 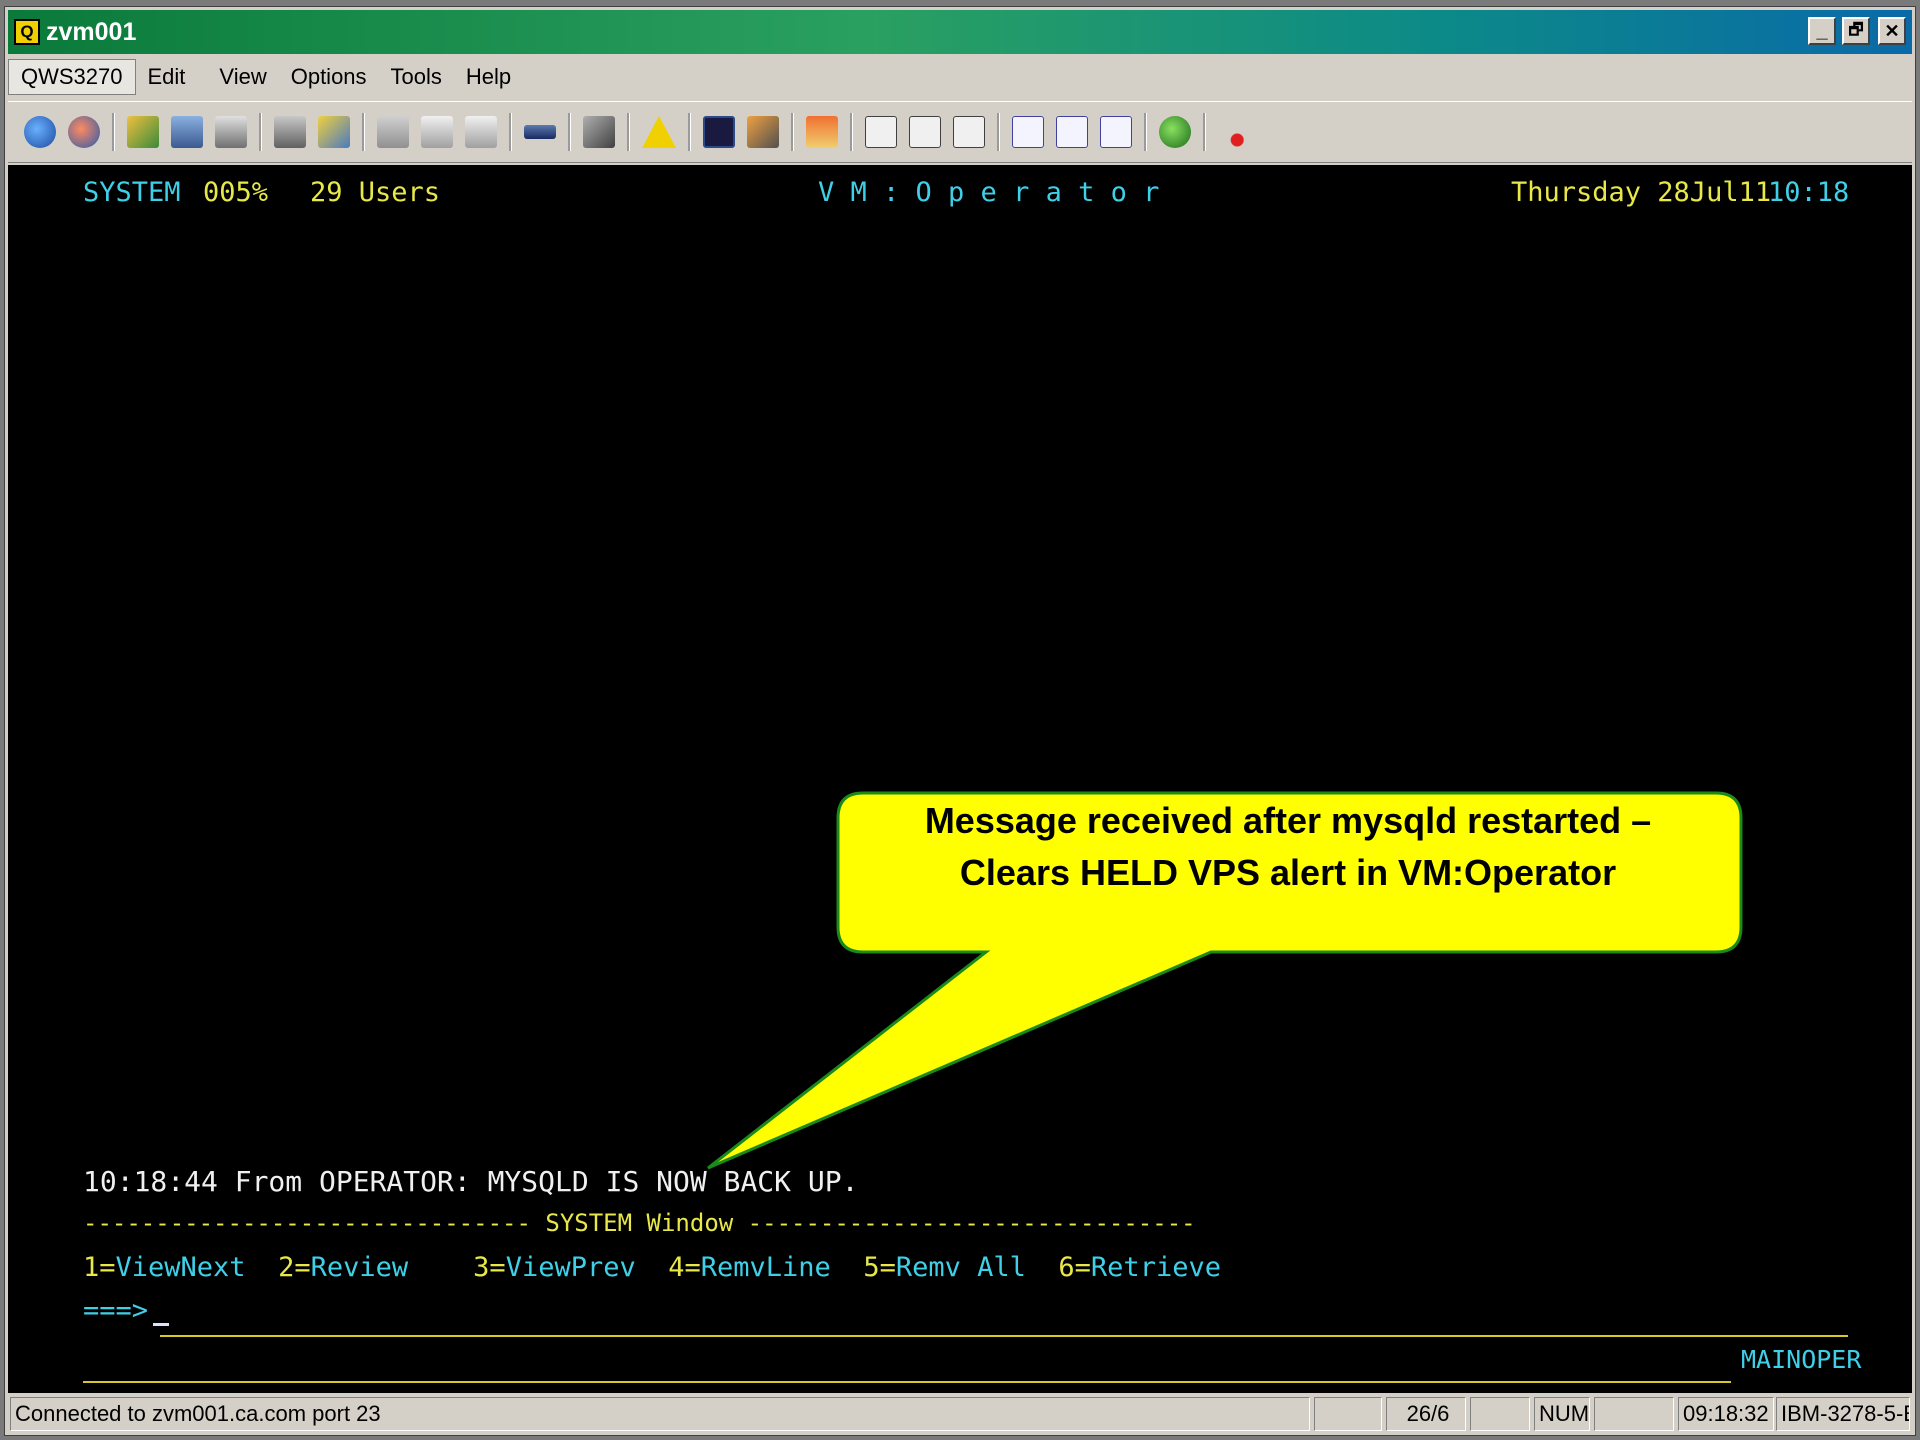 I want to click on camera-icon, so click(x=290, y=132).